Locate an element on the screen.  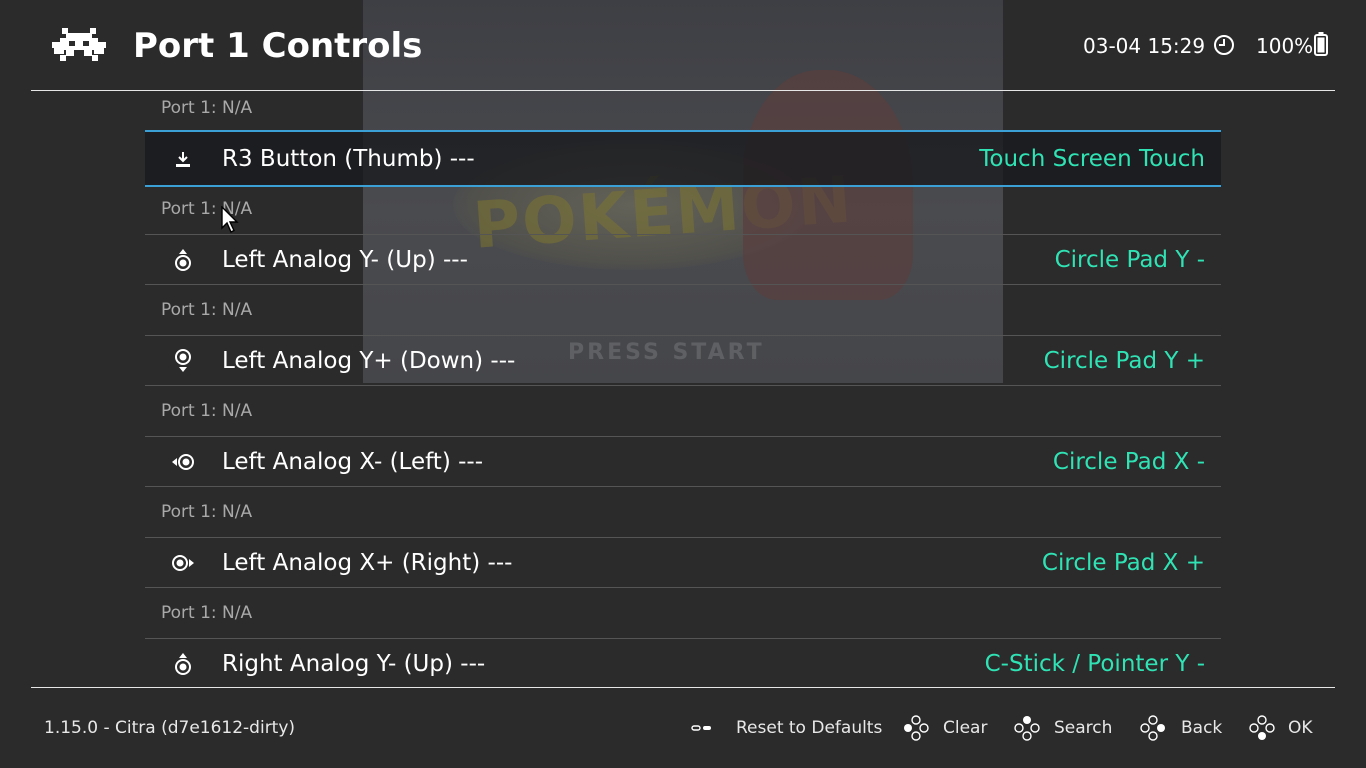
list-item-value: Circle Pad Y - is located at coordinates (1129, 260).